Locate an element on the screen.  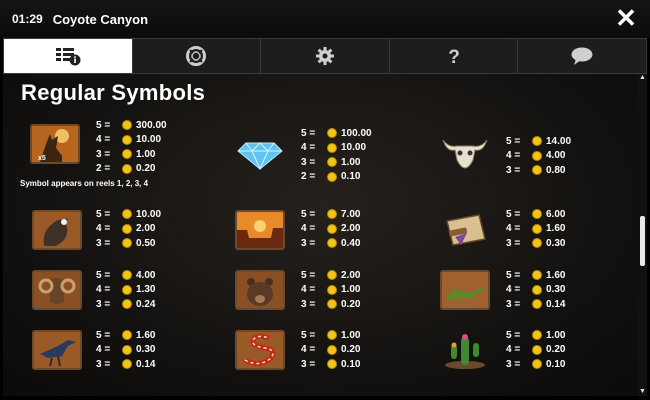
chat-bubble-icon is located at coordinates (582, 56).